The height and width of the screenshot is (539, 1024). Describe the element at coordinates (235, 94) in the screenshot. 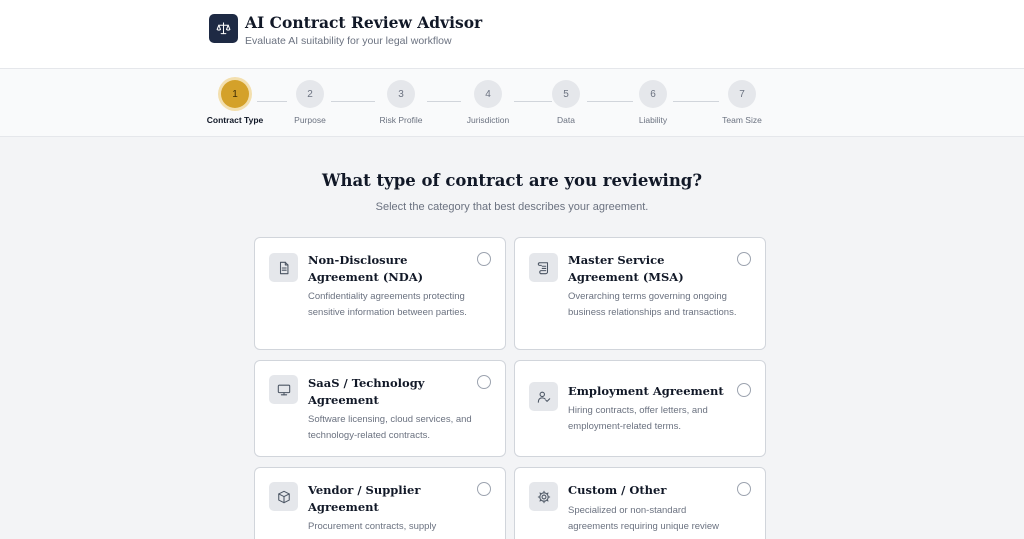

I see `step-number: 1` at that location.